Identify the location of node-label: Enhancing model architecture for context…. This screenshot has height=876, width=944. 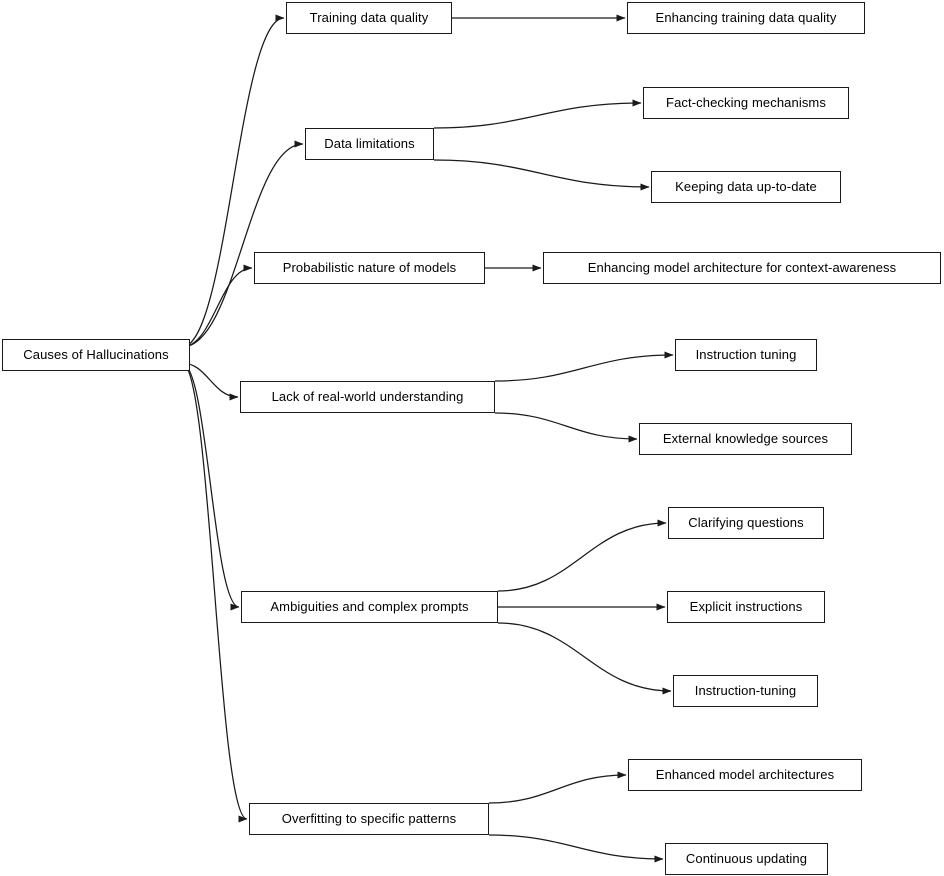
(742, 267).